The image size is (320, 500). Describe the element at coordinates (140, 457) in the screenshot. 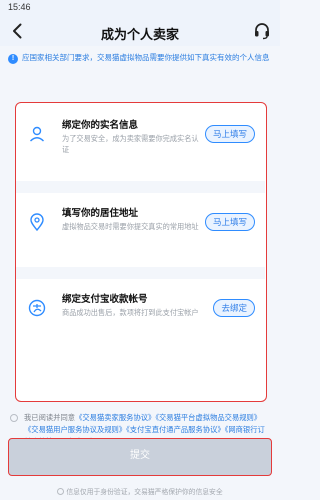

I see `submit-button: 提交` at that location.